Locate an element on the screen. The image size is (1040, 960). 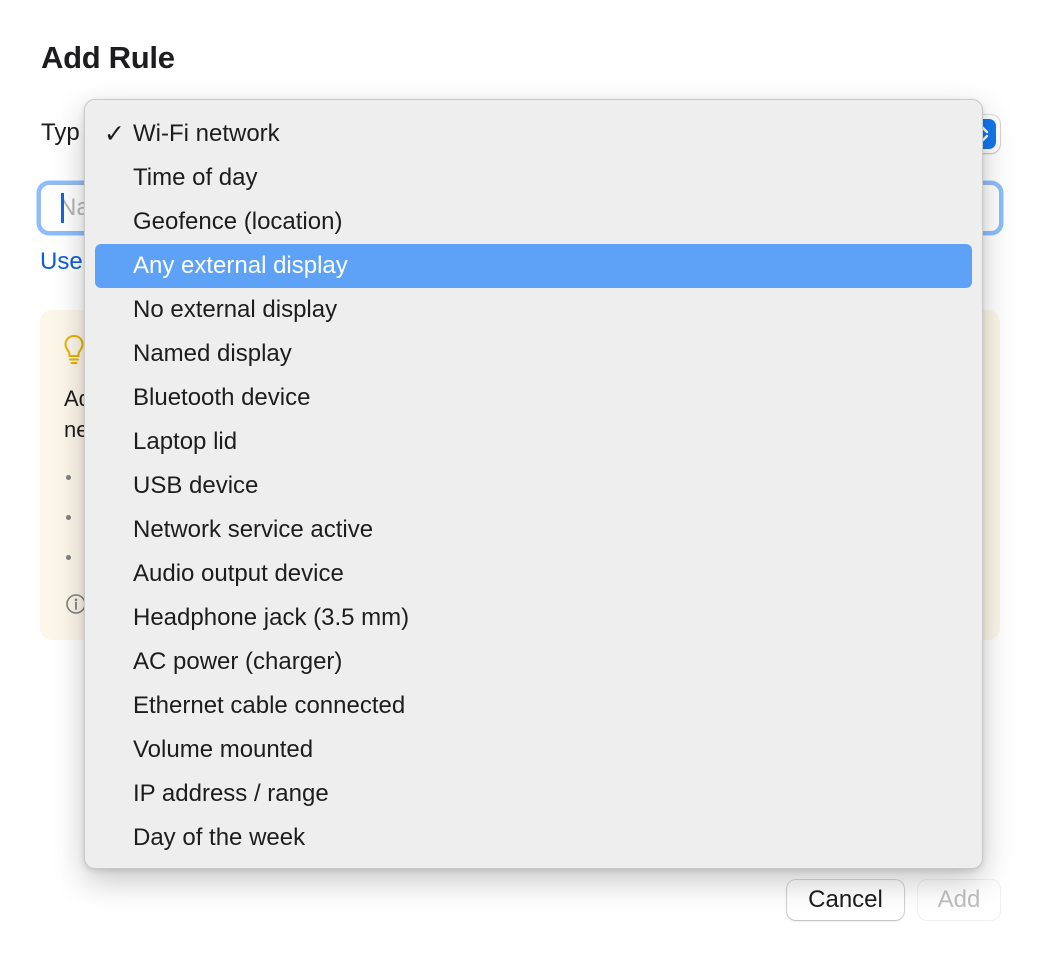
menu-item-wifi-network: ✓ Wi-Fi network is located at coordinates (533, 134).